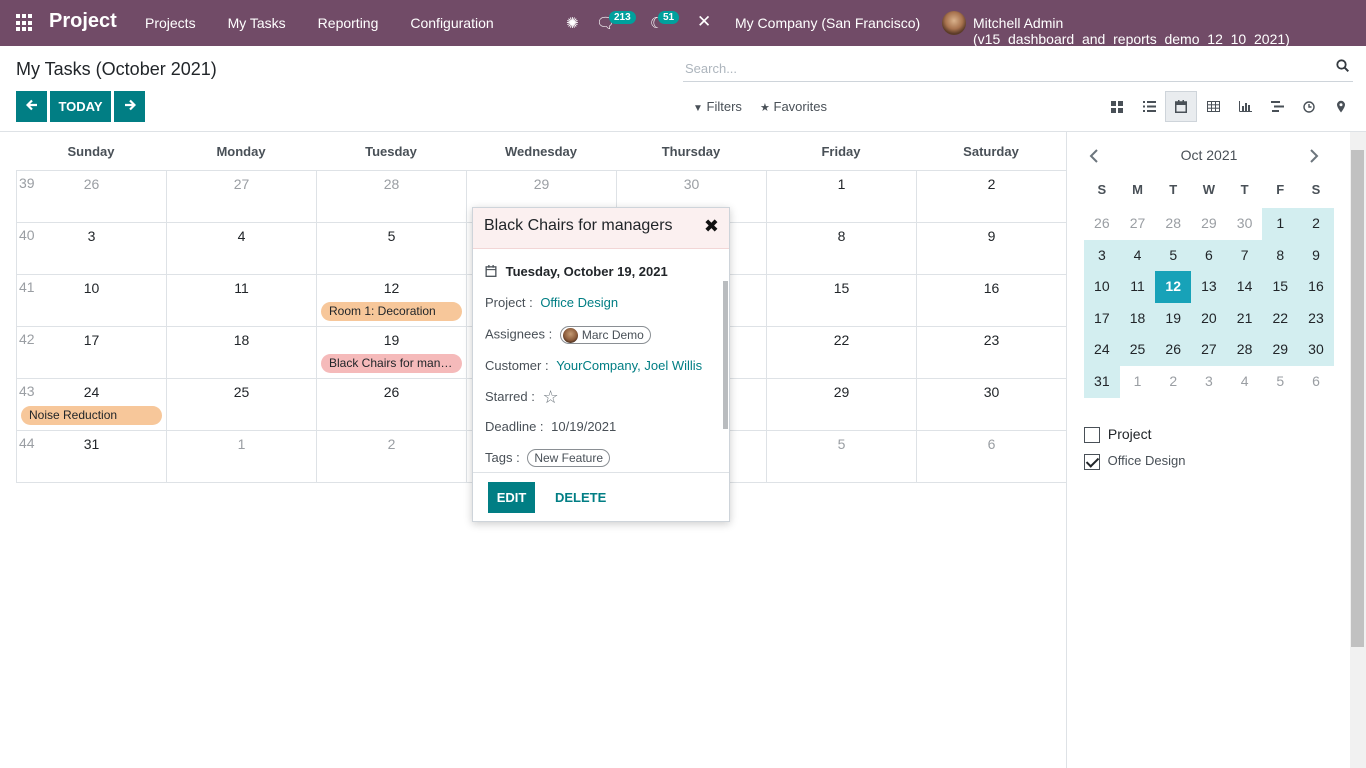 Image resolution: width=1366 pixels, height=768 pixels. Describe the element at coordinates (1173, 287) in the screenshot. I see `mini-day: 12` at that location.